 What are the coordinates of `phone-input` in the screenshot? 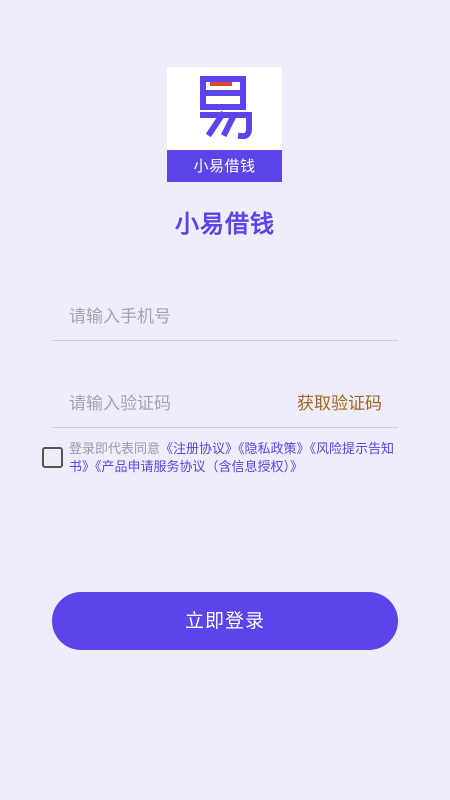 It's located at (229, 317).